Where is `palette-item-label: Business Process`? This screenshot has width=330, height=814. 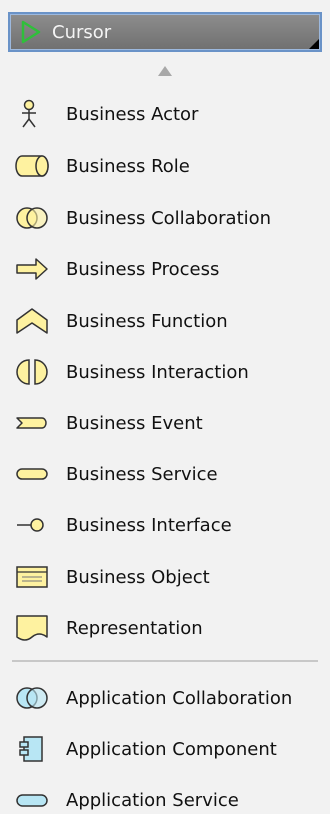
palette-item-label: Business Process is located at coordinates (143, 269).